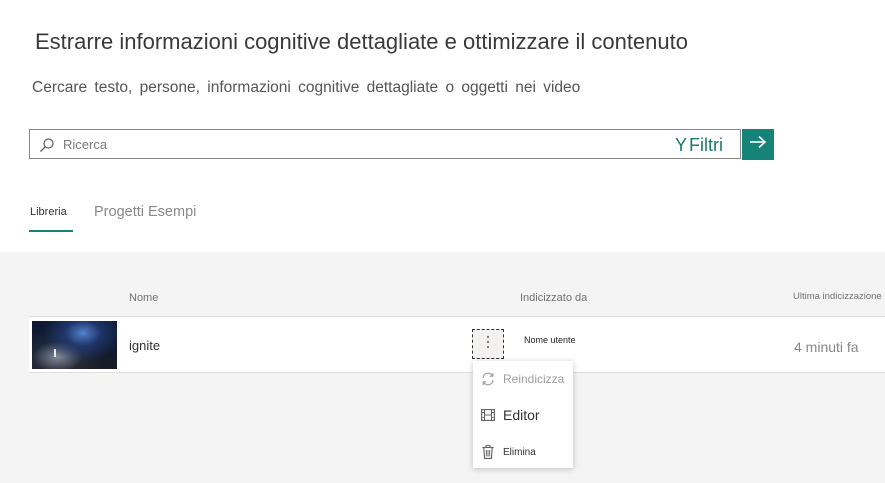 The image size is (885, 483). What do you see at coordinates (837, 296) in the screenshot?
I see `column-header-last-indexed: Ultima indicizzazione` at bounding box center [837, 296].